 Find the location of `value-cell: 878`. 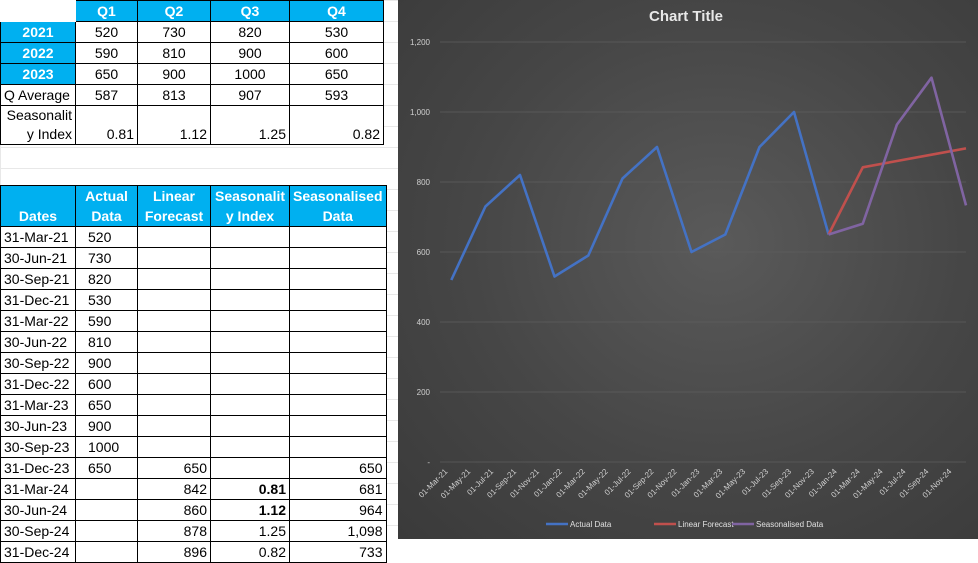

value-cell: 878 is located at coordinates (174, 531).